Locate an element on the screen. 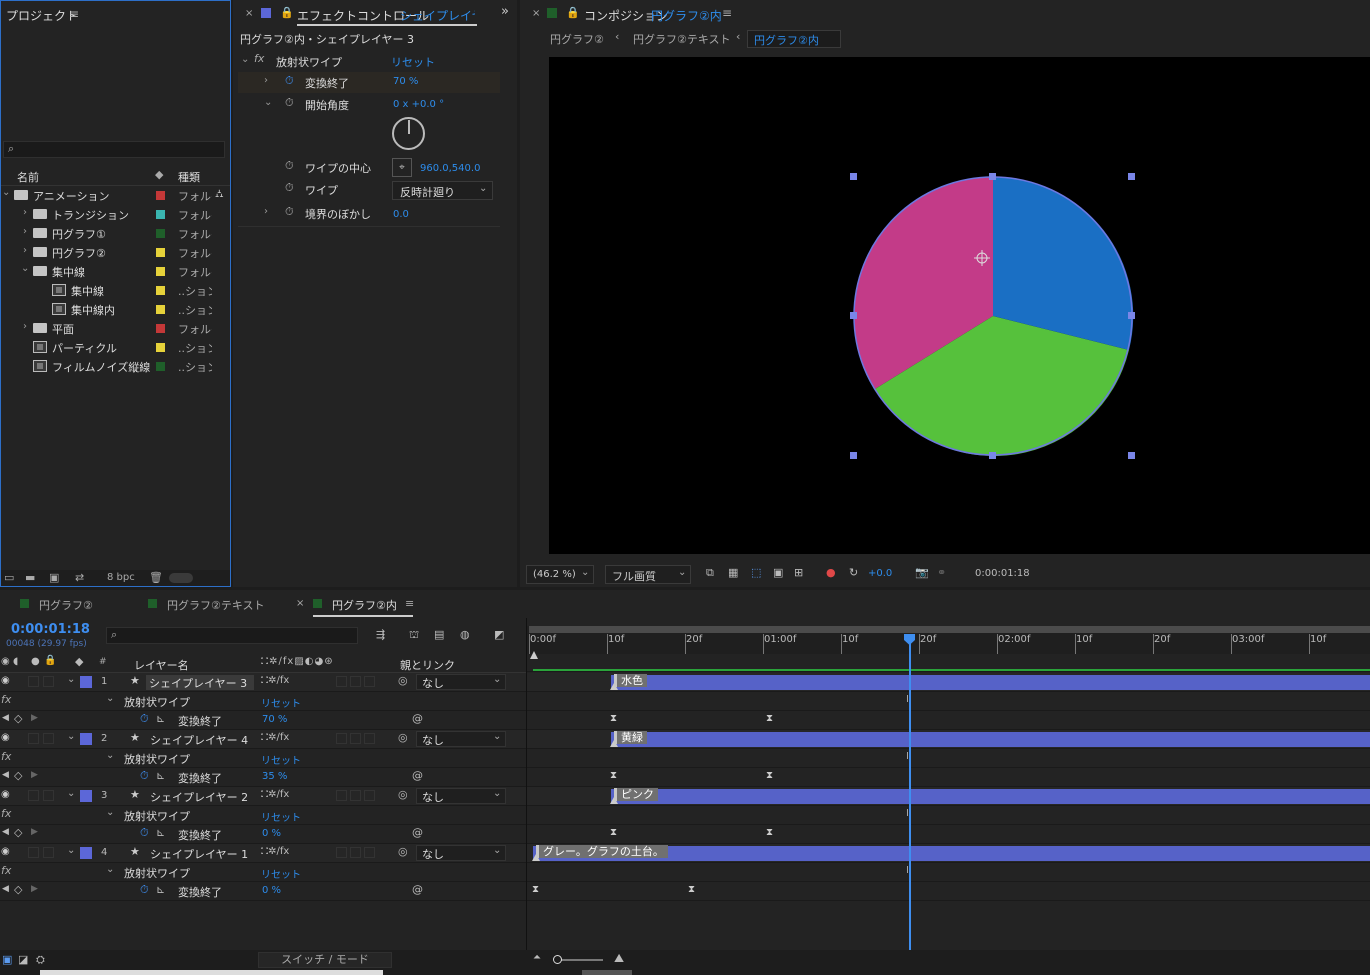  layer-row: ◉ ⌄ 1 ★ シェイプレイヤー 3 ⛚✲∕fx ◎ なし ⌄ is located at coordinates (263, 682).